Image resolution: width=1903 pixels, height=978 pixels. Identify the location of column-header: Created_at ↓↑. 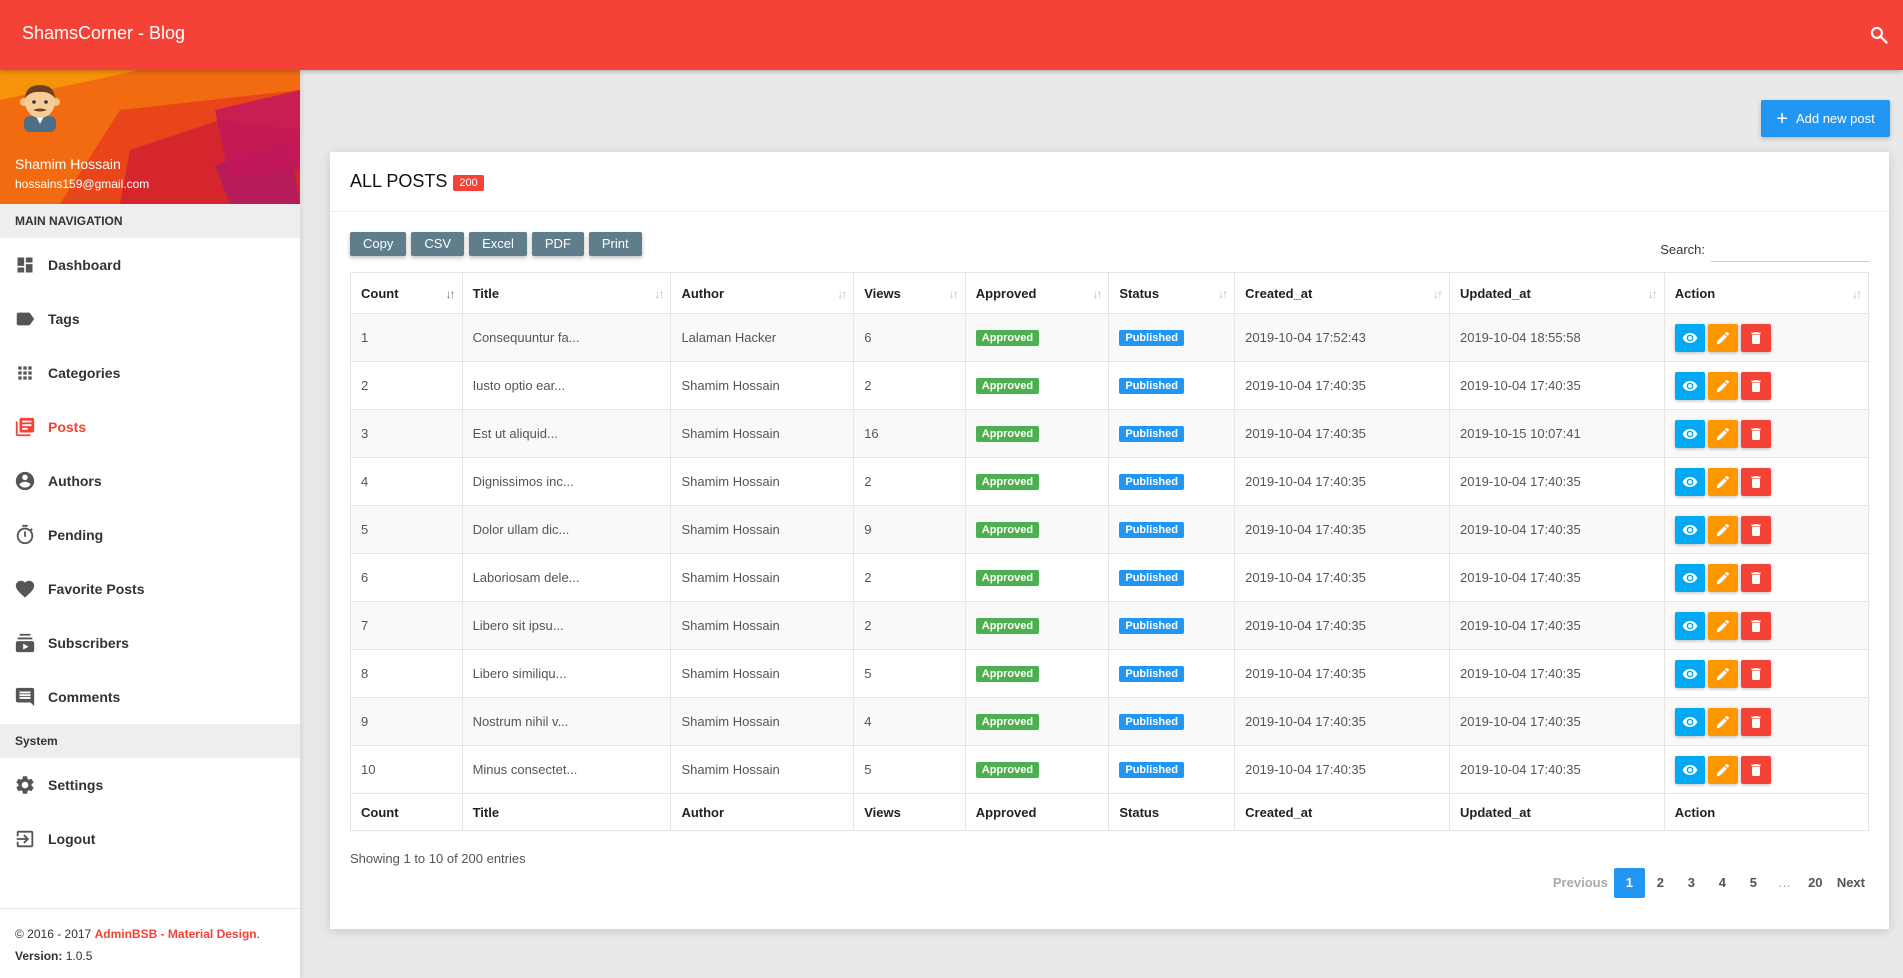
(1342, 293).